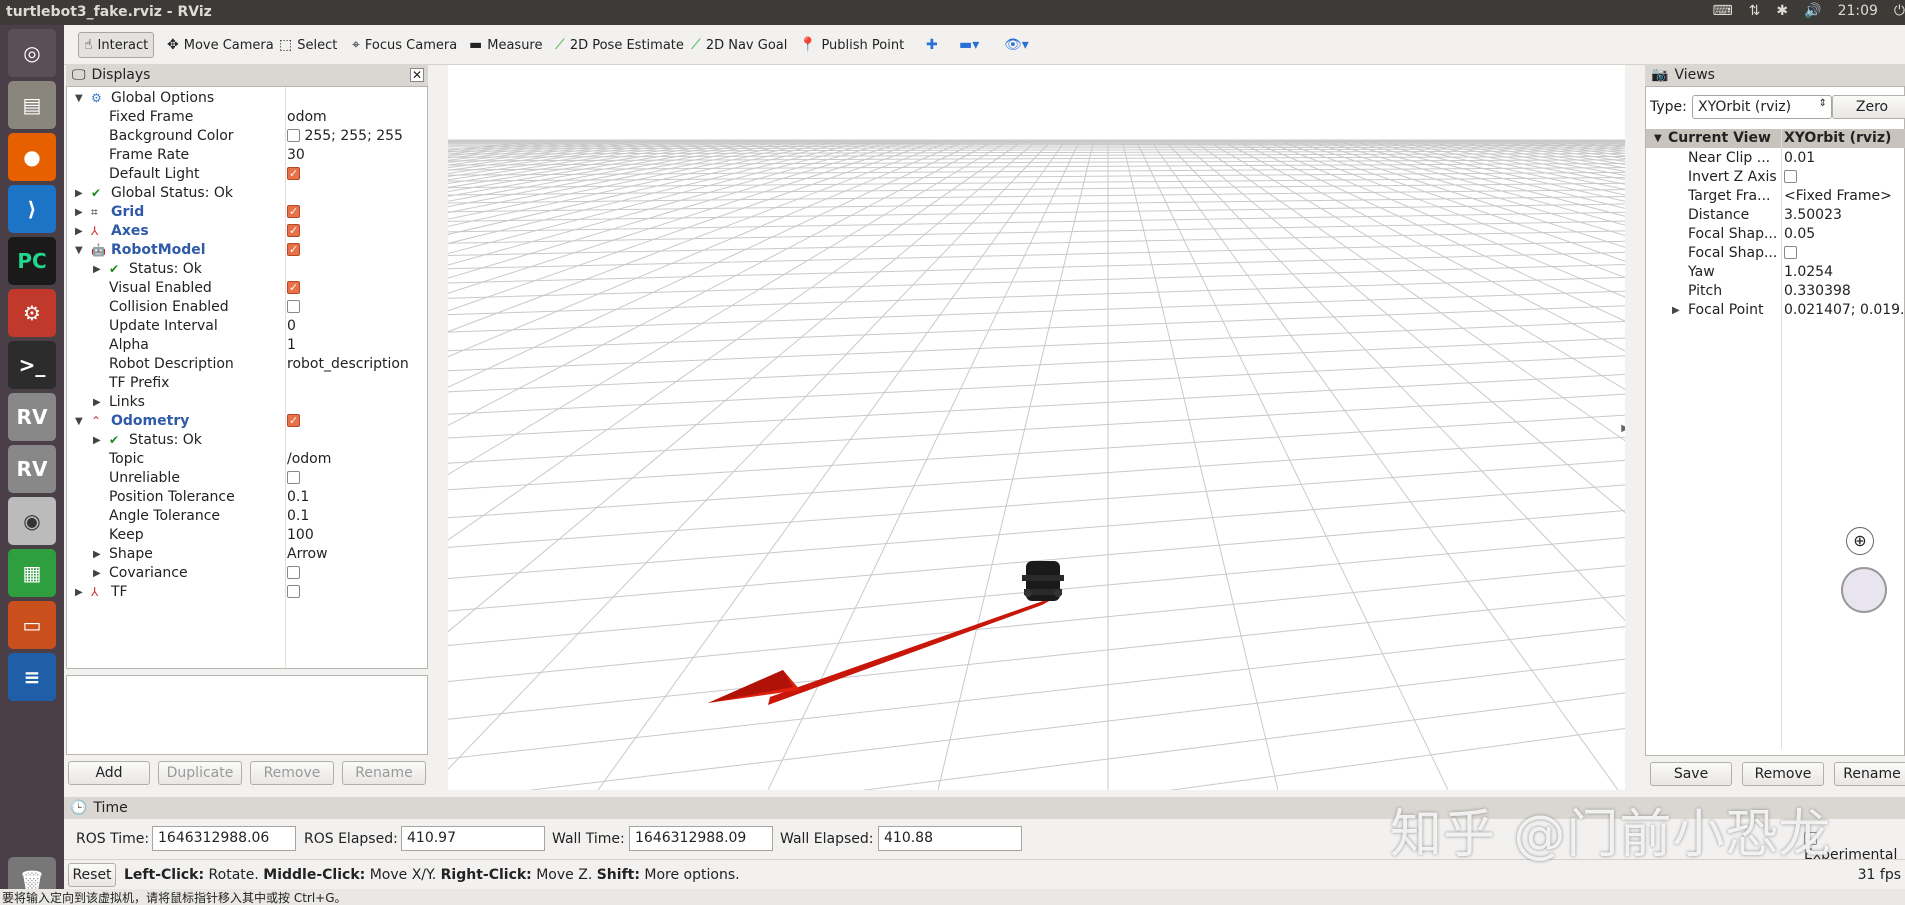  What do you see at coordinates (224, 838) in the screenshot?
I see `ros-time-field: 1646312988.06` at bounding box center [224, 838].